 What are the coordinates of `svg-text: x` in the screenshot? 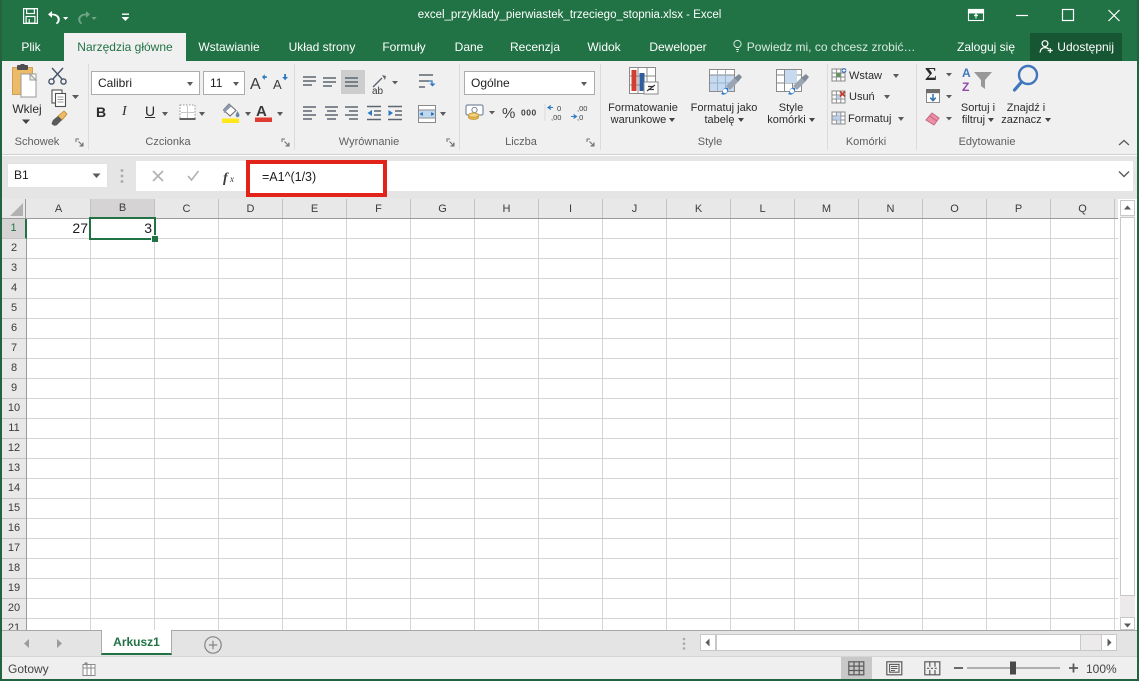 It's located at (231, 179).